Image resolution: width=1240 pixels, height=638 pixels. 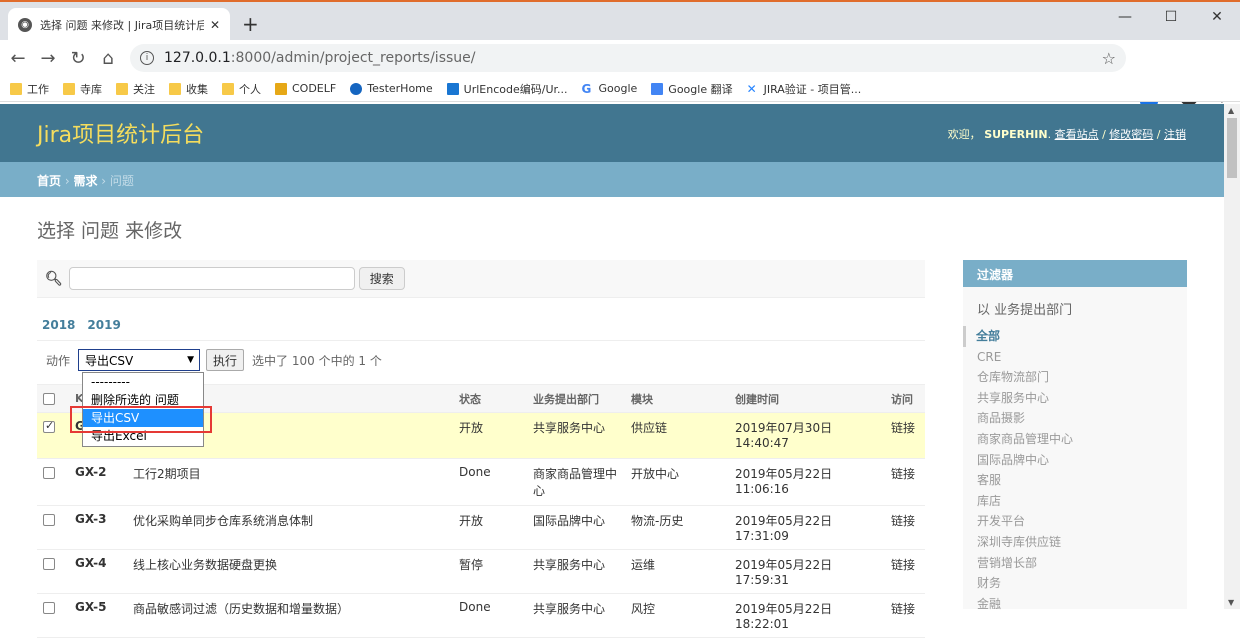 I want to click on column-header: 业务提出部门, so click(x=576, y=398).